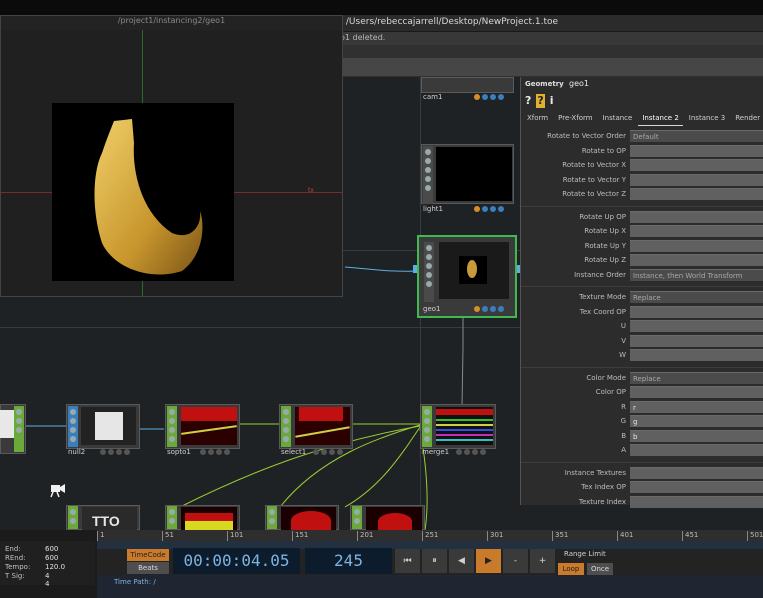 Image resolution: width=763 pixels, height=598 pixels. Describe the element at coordinates (623, 435) in the screenshot. I see `param-label: B` at that location.